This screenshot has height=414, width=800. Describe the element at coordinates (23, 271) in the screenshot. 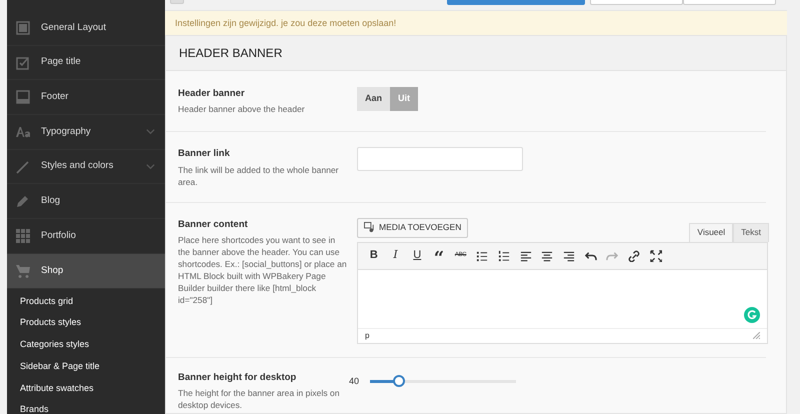

I see `cart-icon` at that location.